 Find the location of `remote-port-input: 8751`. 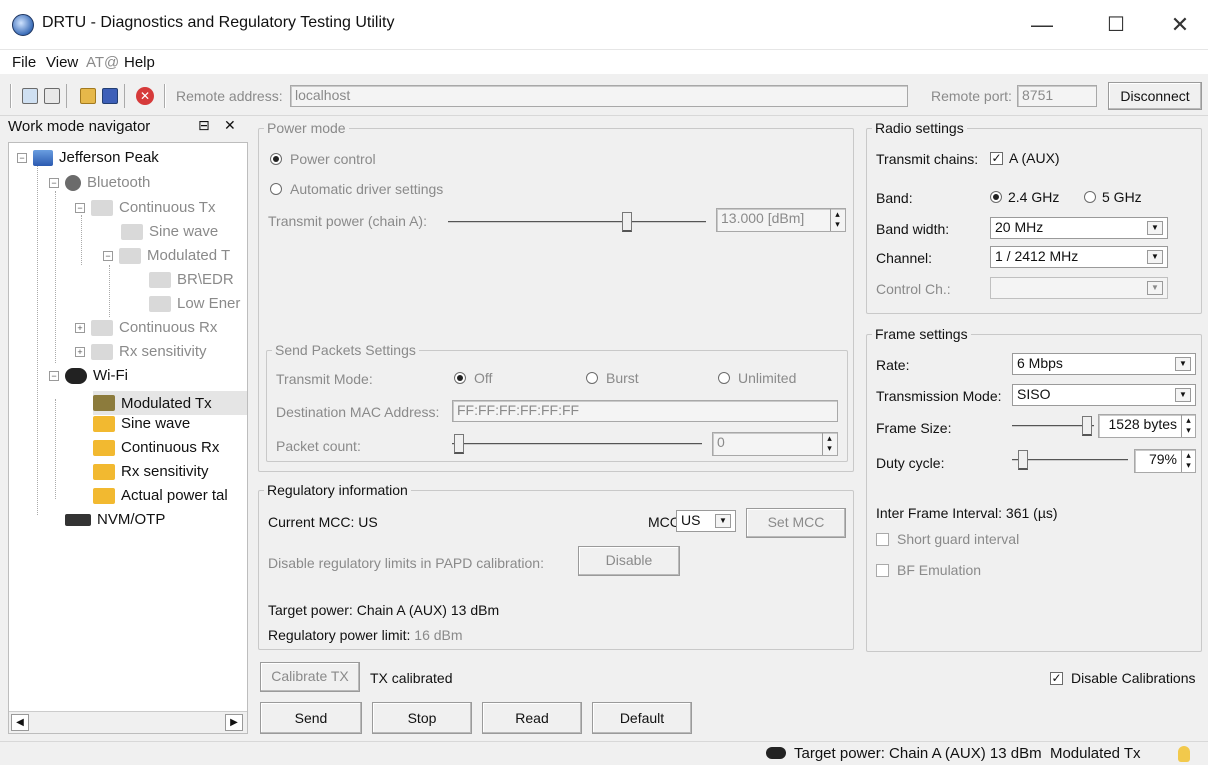

remote-port-input: 8751 is located at coordinates (1057, 96).